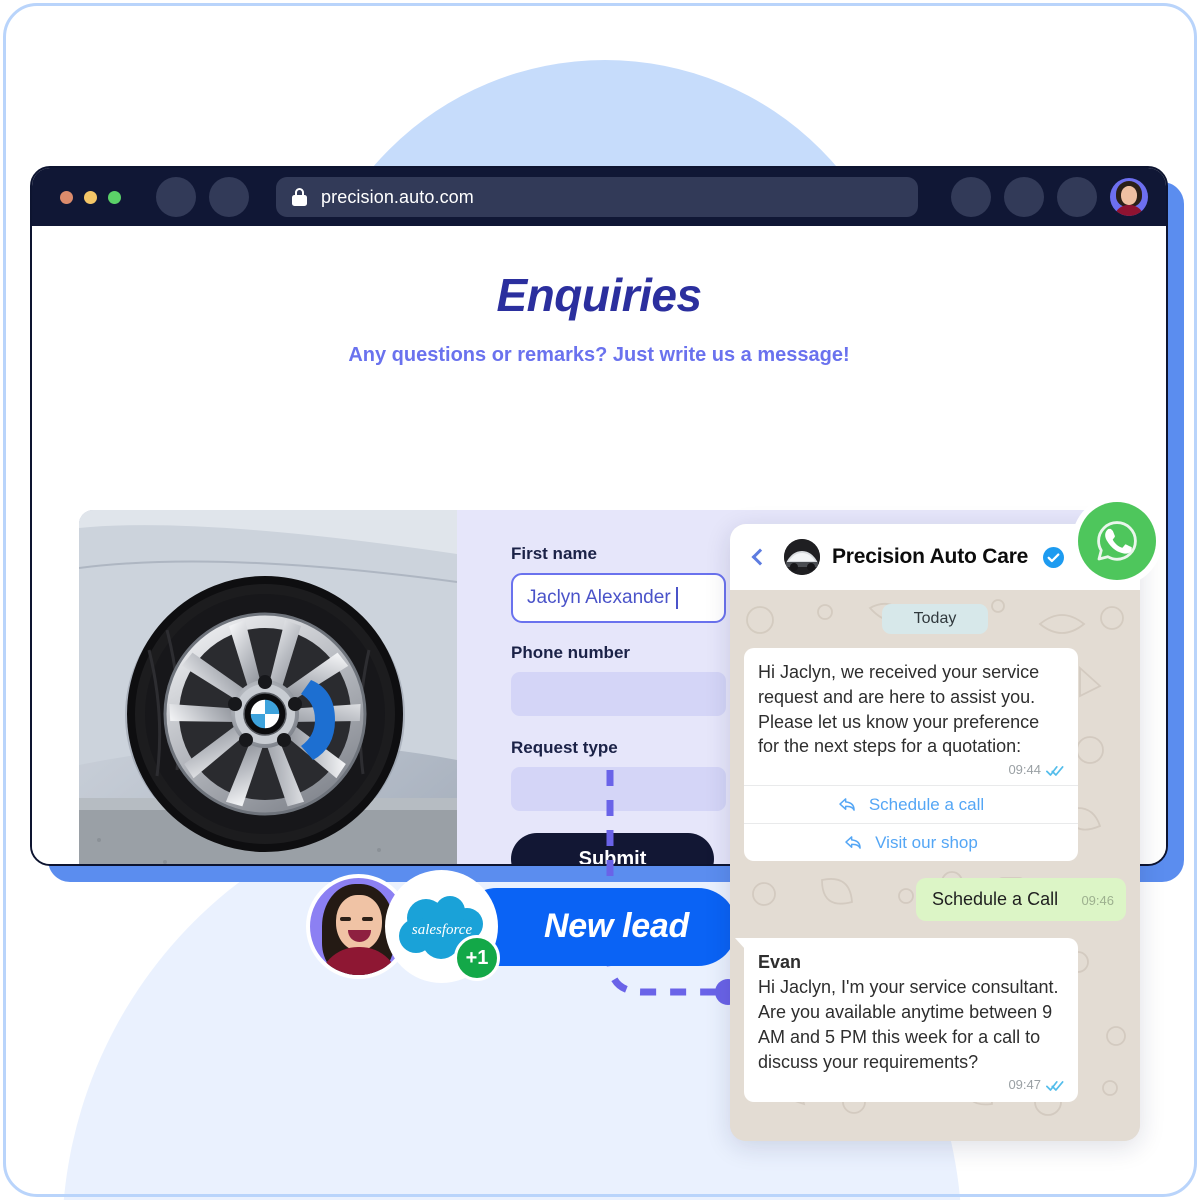 This screenshot has width=1200, height=1200. I want to click on message-meta: 09:47, so click(911, 1085).